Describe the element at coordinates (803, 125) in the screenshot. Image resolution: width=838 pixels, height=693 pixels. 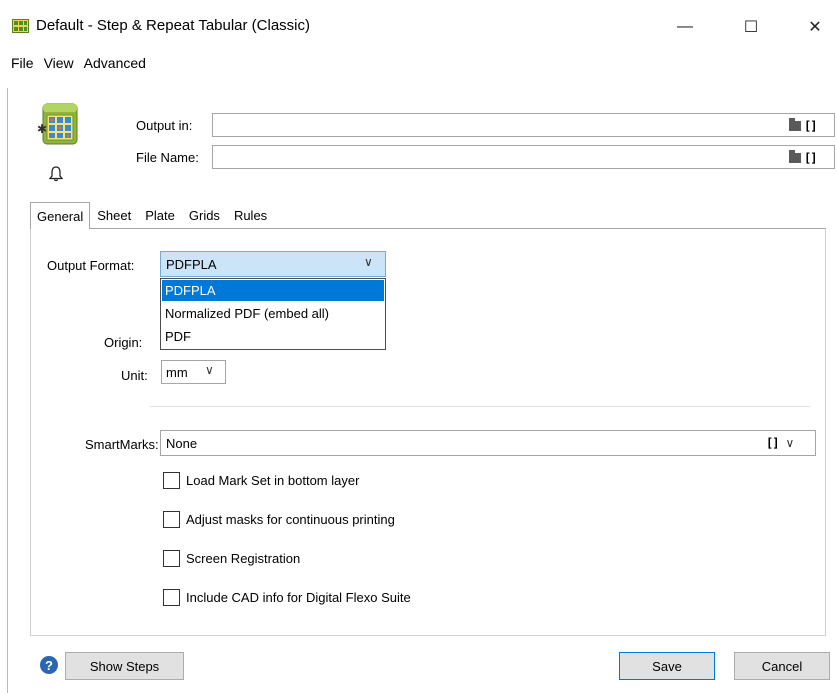
I see `output-in-icons: []` at that location.